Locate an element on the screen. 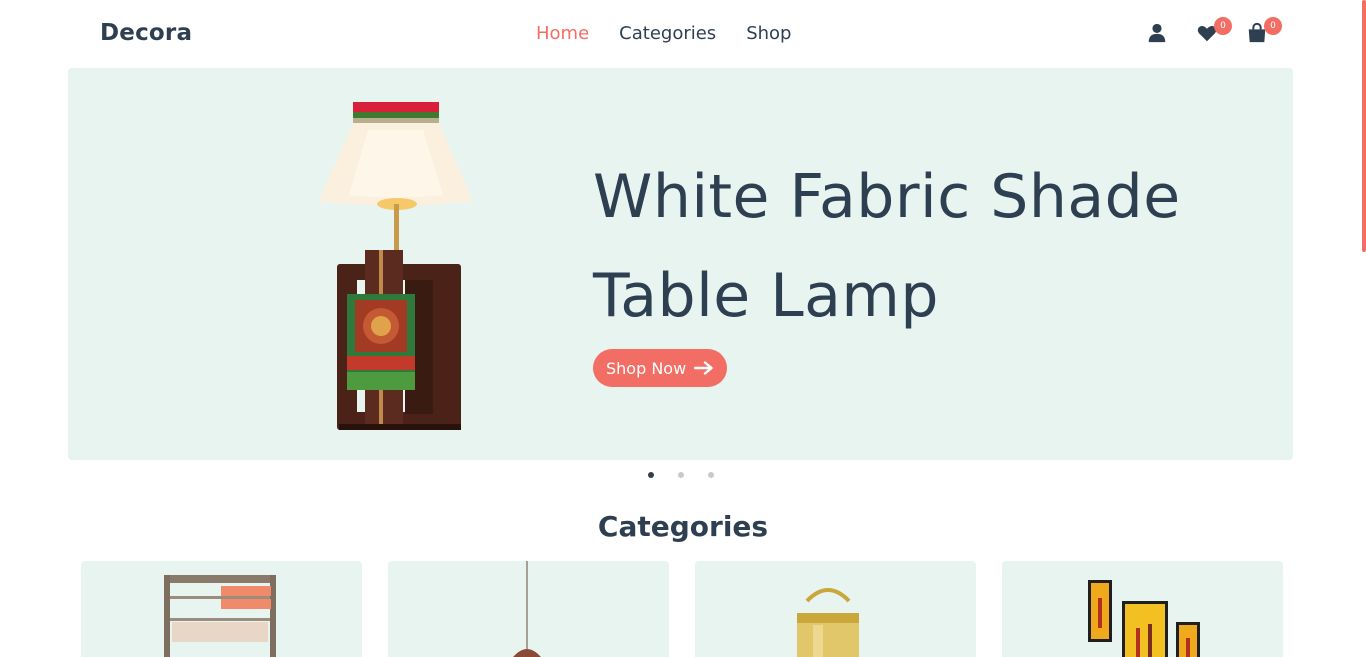 The height and width of the screenshot is (657, 1366). shop-now-label: Shop Now is located at coordinates (646, 368).